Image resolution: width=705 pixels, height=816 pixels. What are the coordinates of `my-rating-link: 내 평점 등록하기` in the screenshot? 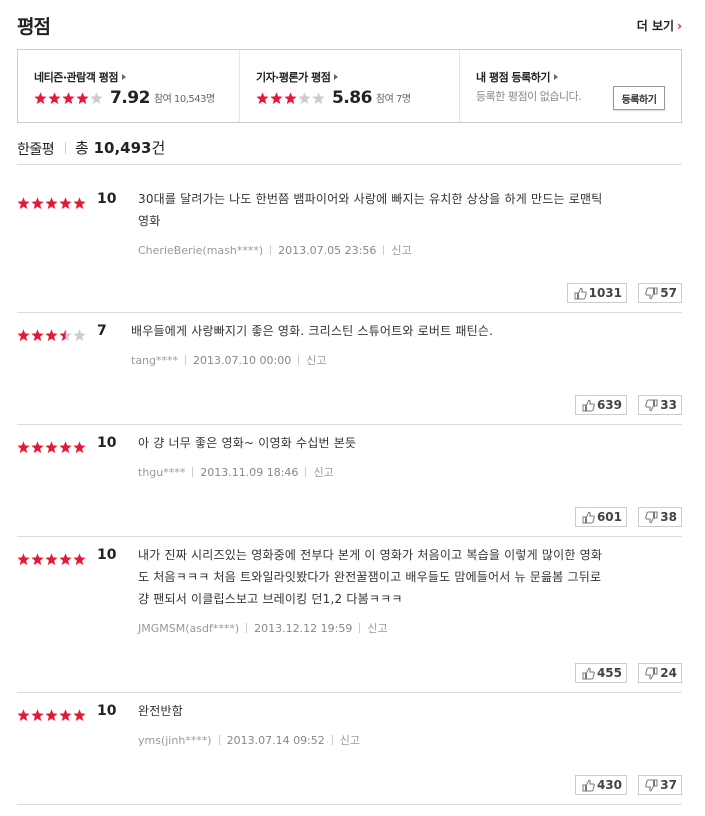 It's located at (517, 77).